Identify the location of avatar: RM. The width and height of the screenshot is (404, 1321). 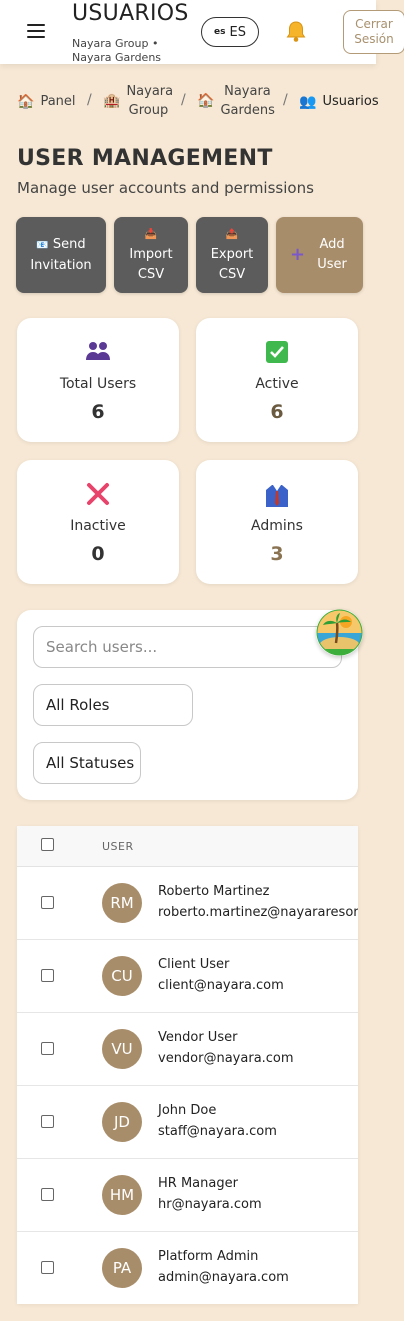
(122, 903).